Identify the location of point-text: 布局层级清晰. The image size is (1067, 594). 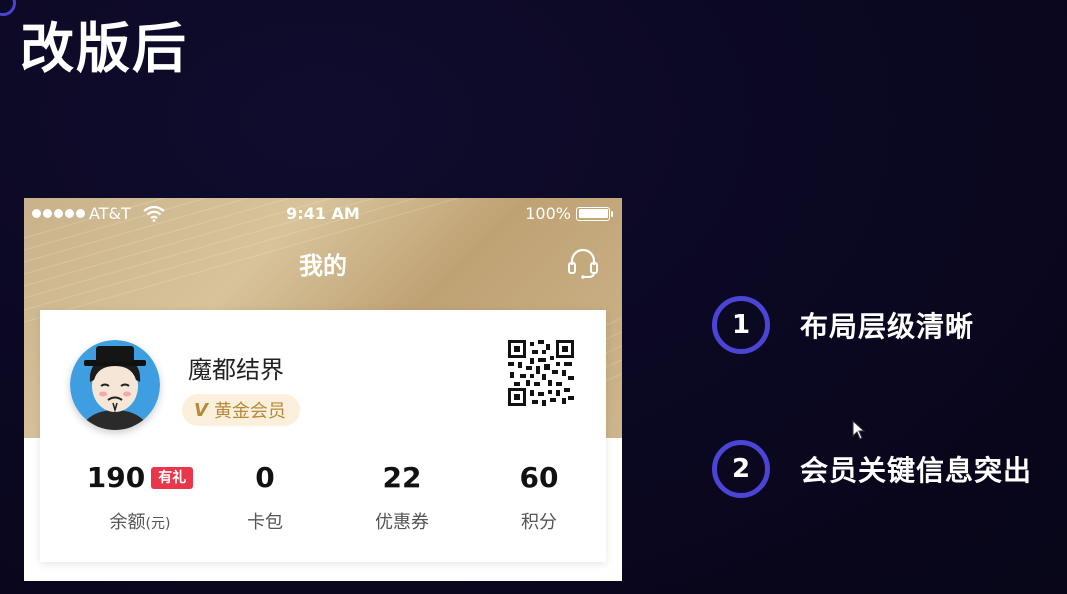
(887, 326).